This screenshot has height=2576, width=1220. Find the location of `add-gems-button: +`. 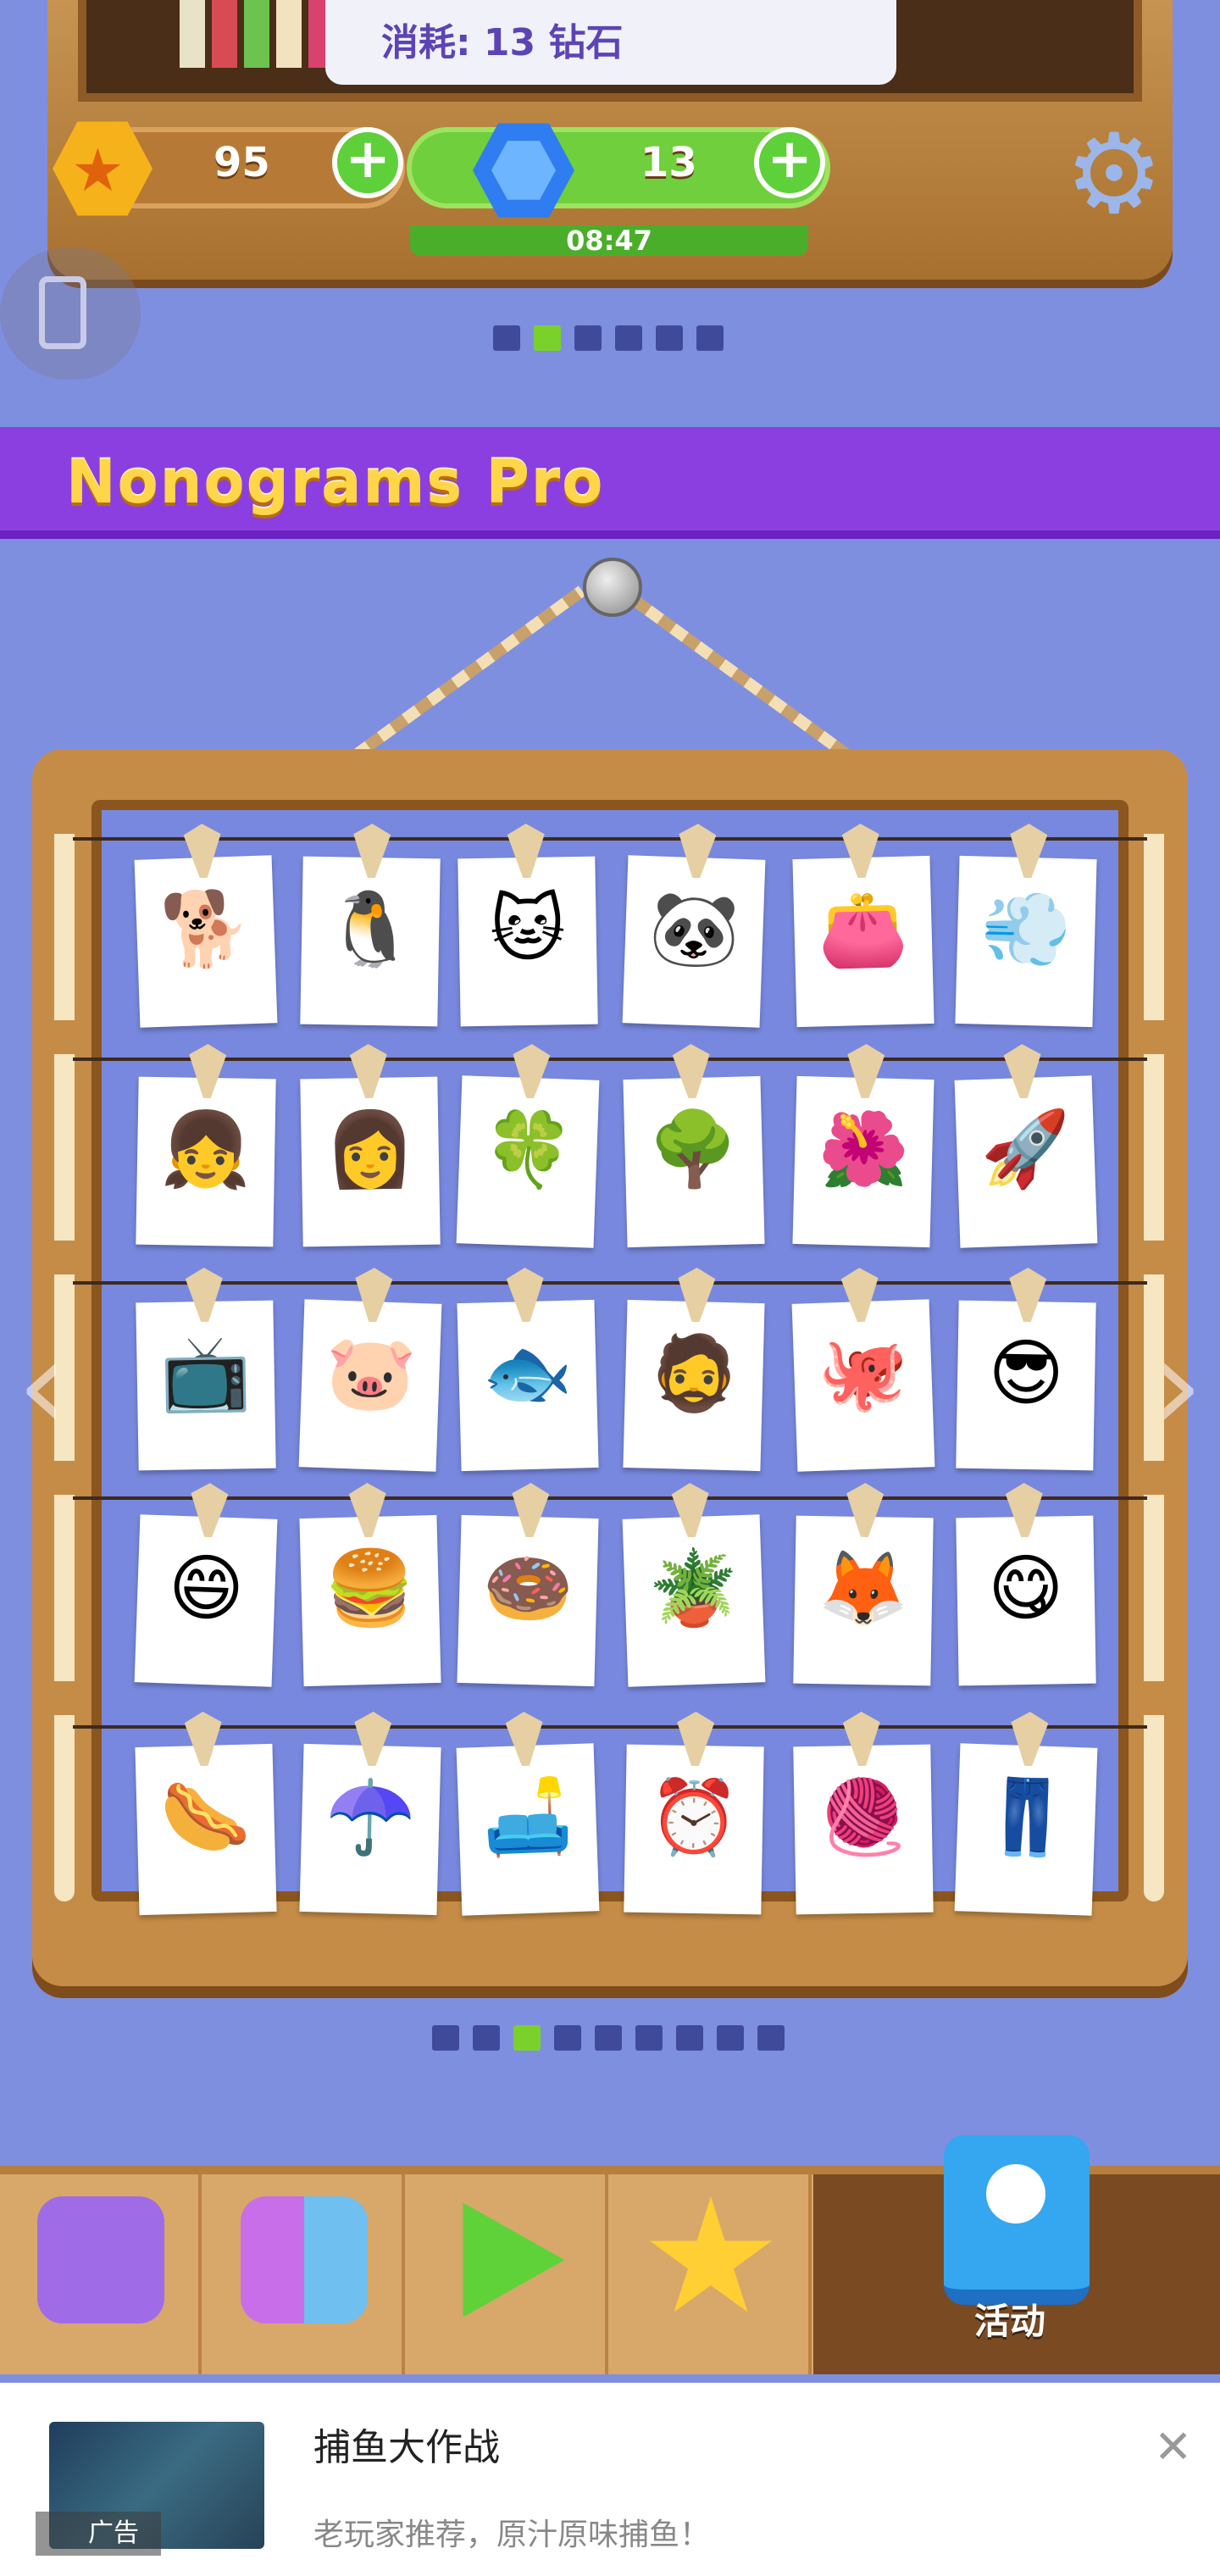

add-gems-button: + is located at coordinates (789, 162).